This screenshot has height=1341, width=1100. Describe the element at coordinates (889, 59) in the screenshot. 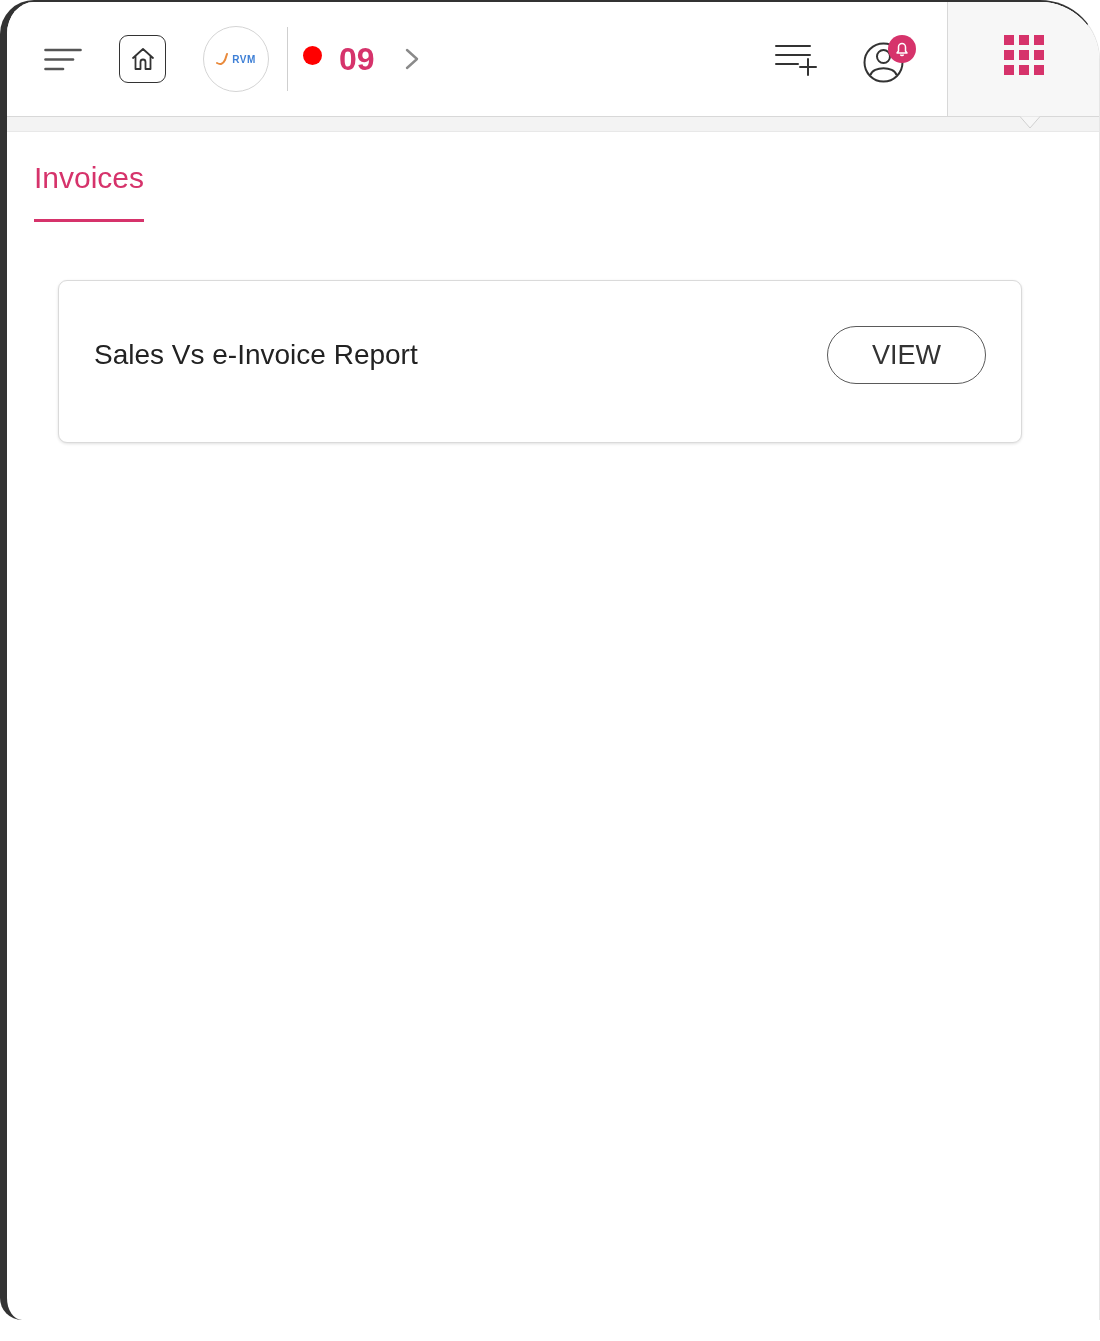

I see `profile-button` at that location.